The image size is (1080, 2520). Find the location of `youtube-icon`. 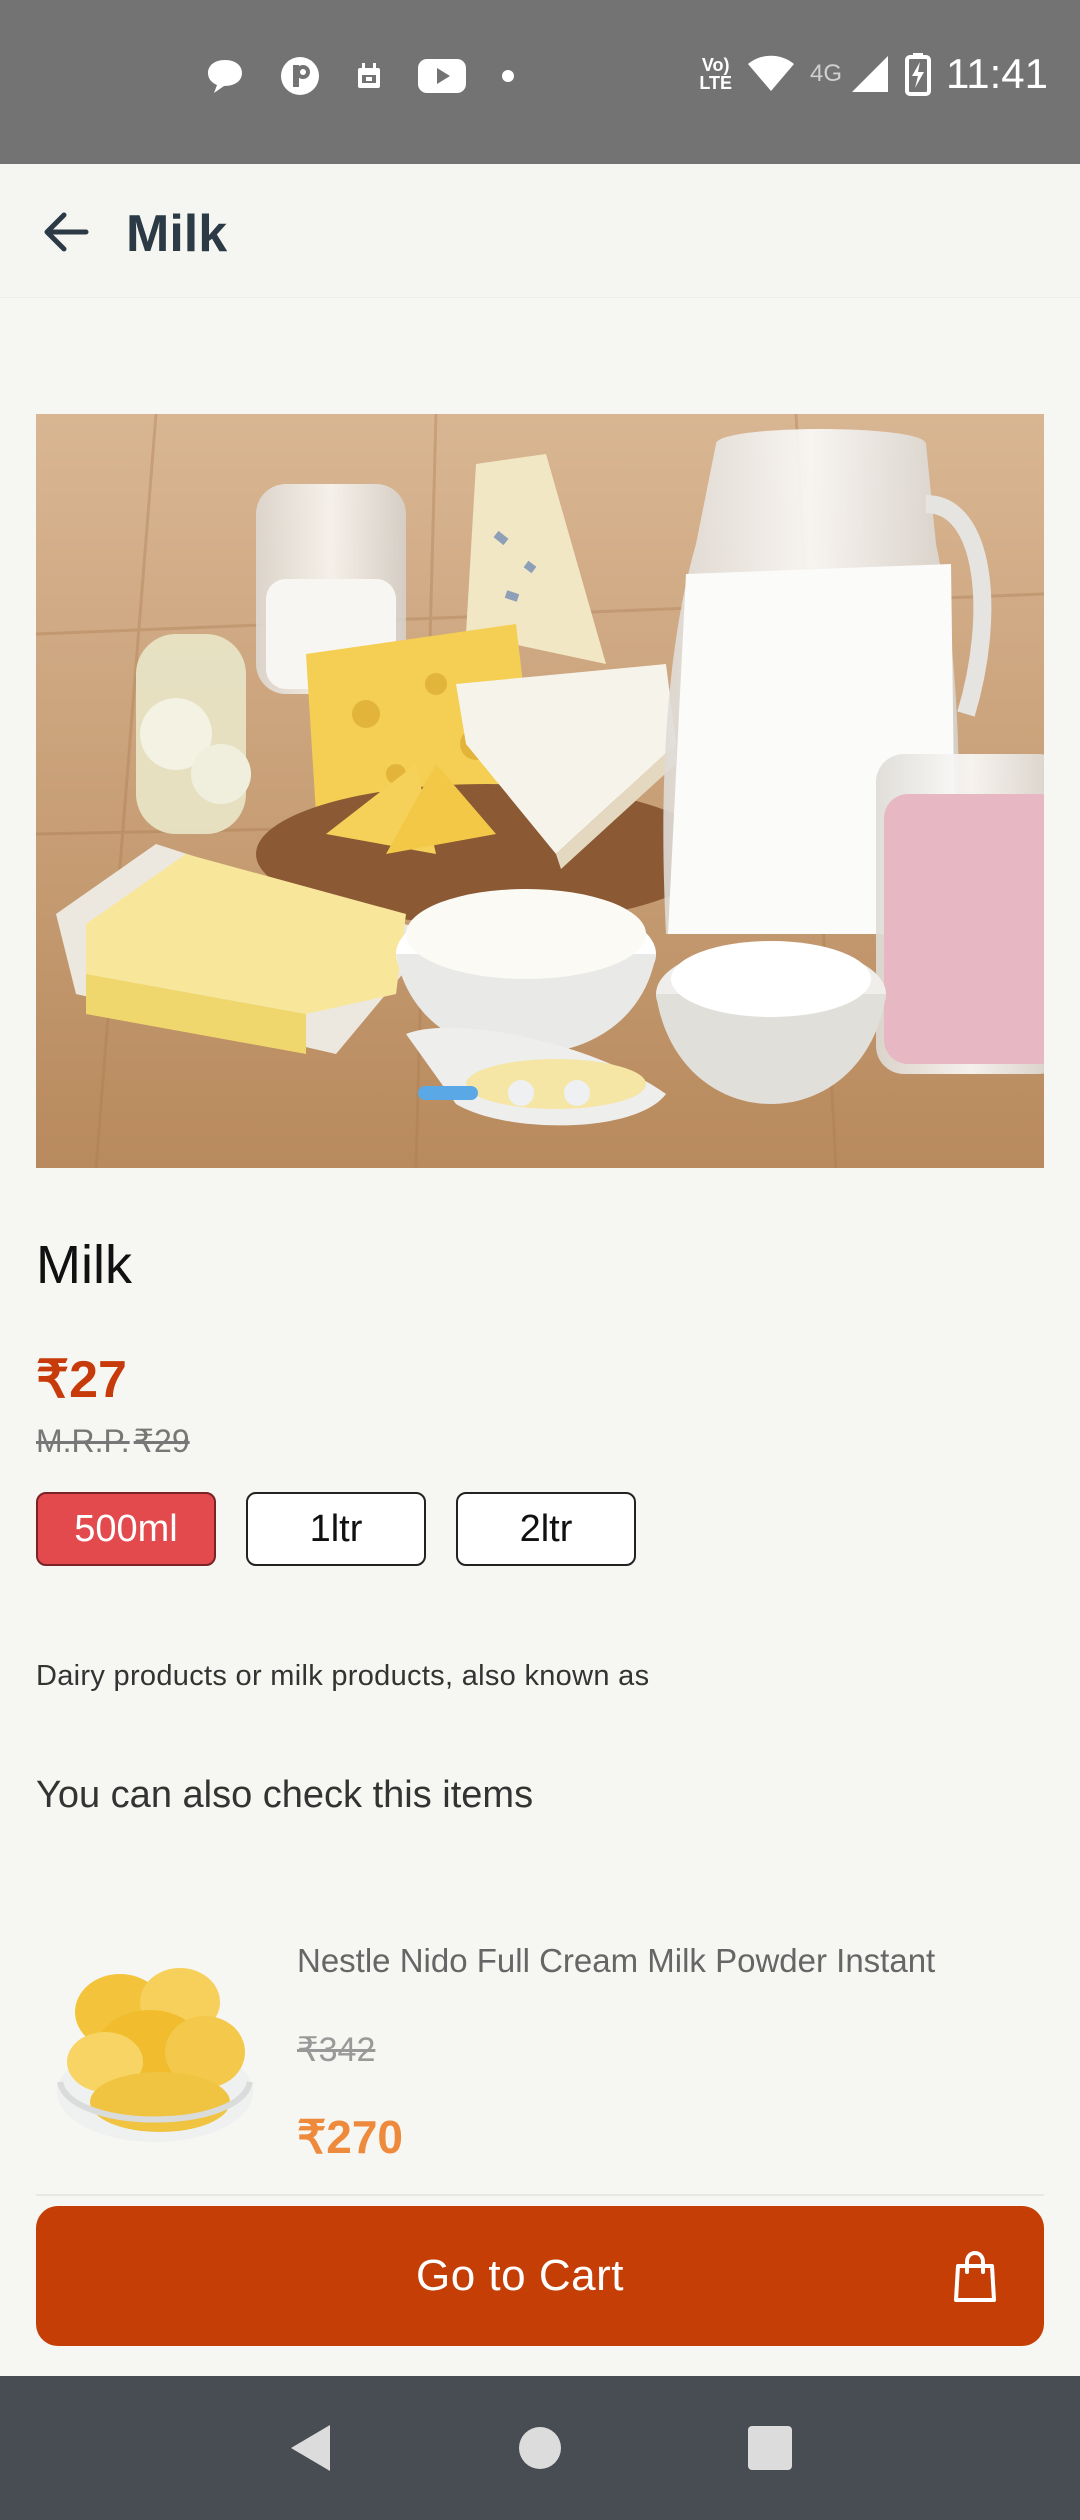

youtube-icon is located at coordinates (442, 76).